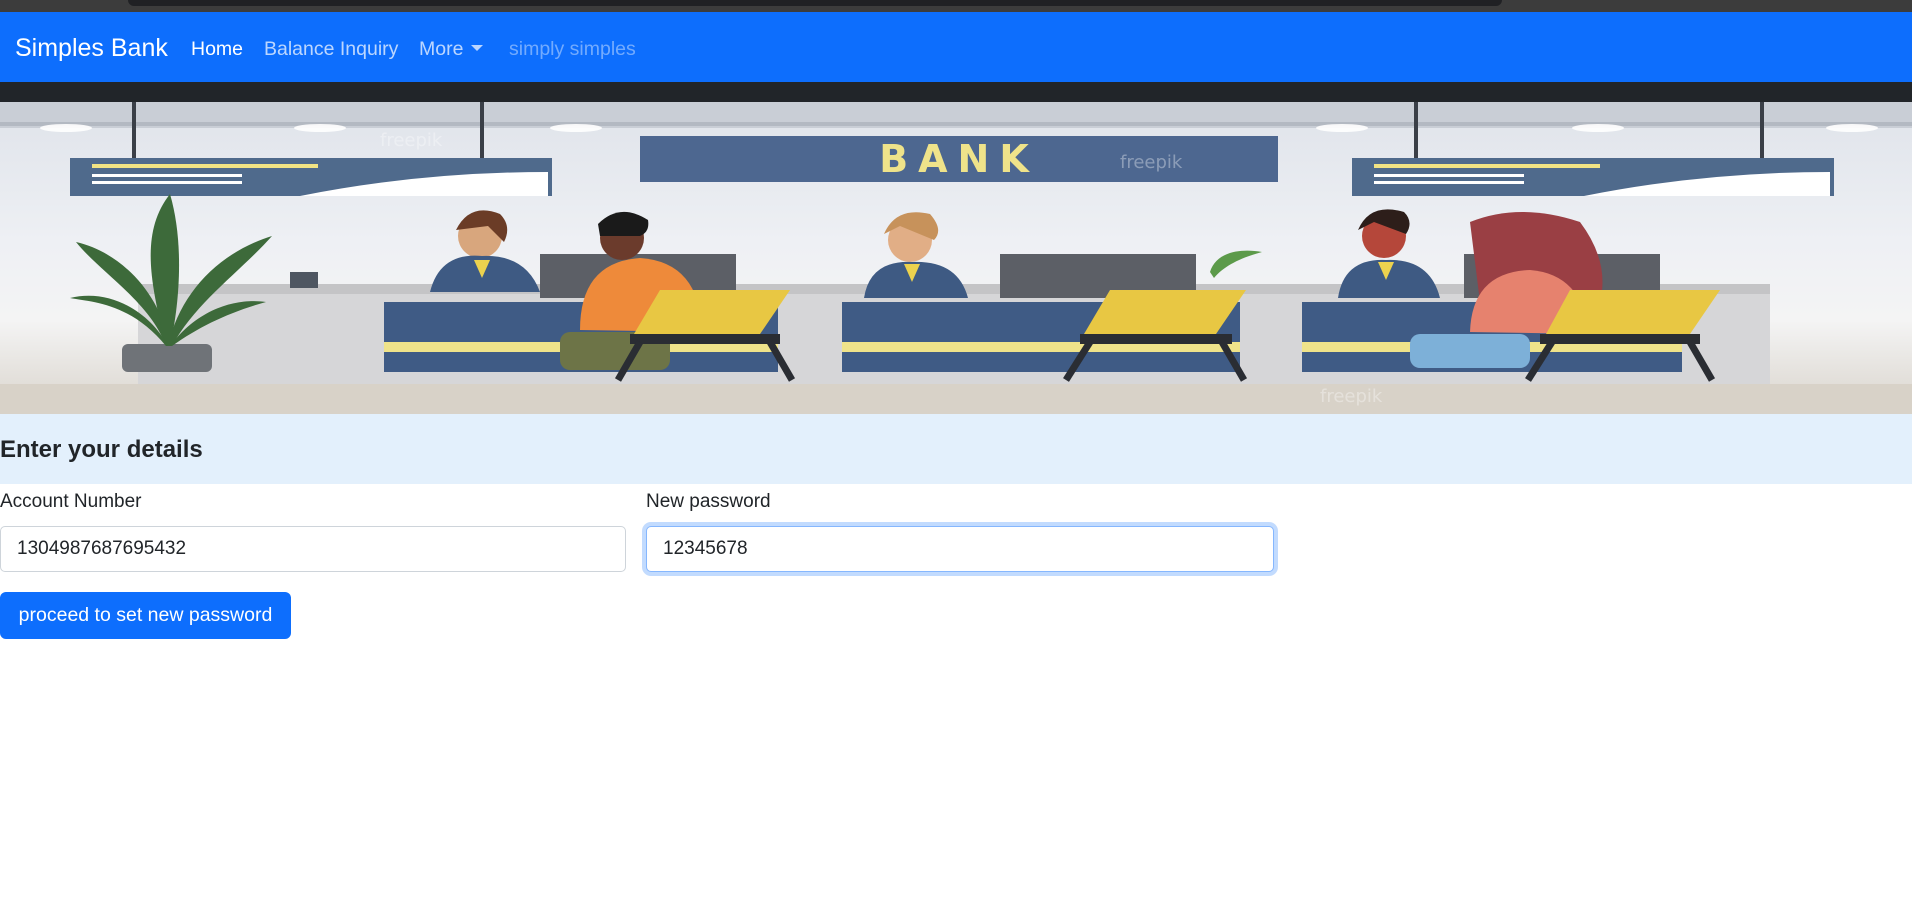  What do you see at coordinates (331, 49) in the screenshot?
I see `nav-balance-inquiry-link: Balance Inquiry` at bounding box center [331, 49].